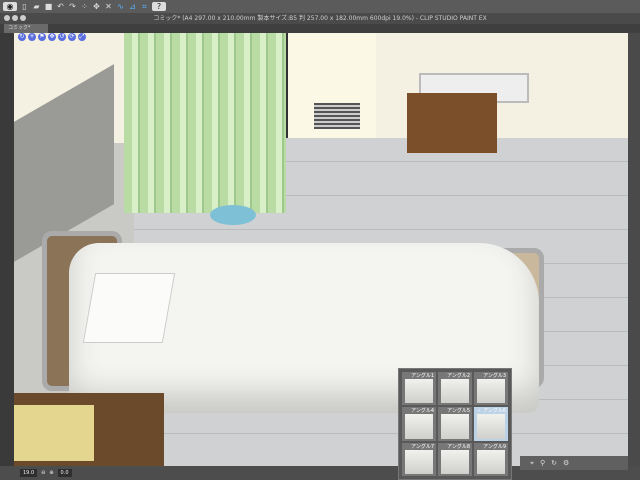 The width and height of the screenshot is (640, 480). What do you see at coordinates (108, 6) in the screenshot?
I see `clear-icon: ✕` at bounding box center [108, 6].